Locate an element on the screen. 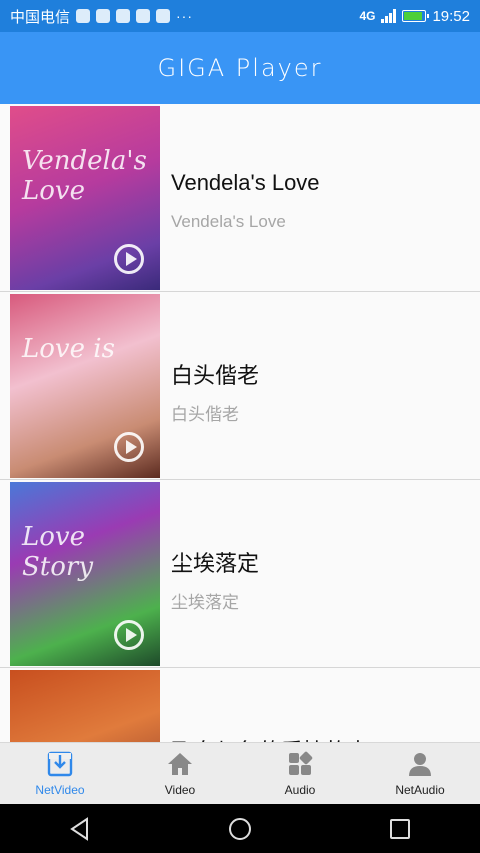 Image resolution: width=480 pixels, height=853 pixels. app-title: GIGA Player is located at coordinates (240, 68).